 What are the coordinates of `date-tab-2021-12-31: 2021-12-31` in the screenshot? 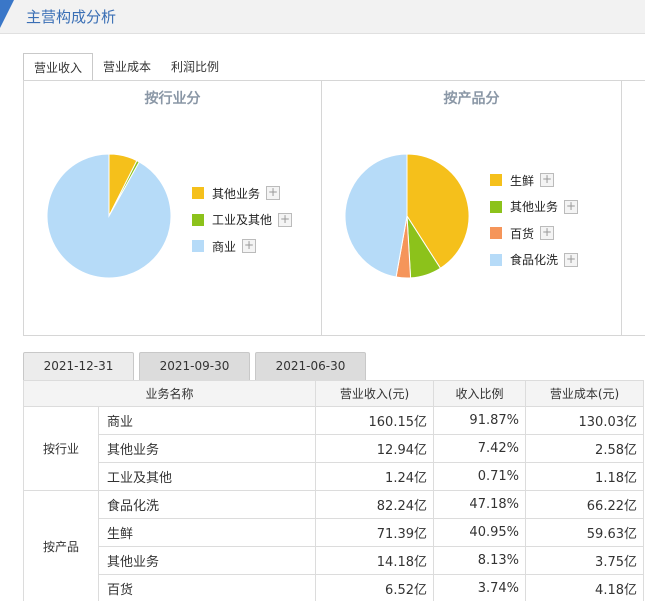 It's located at (78, 366).